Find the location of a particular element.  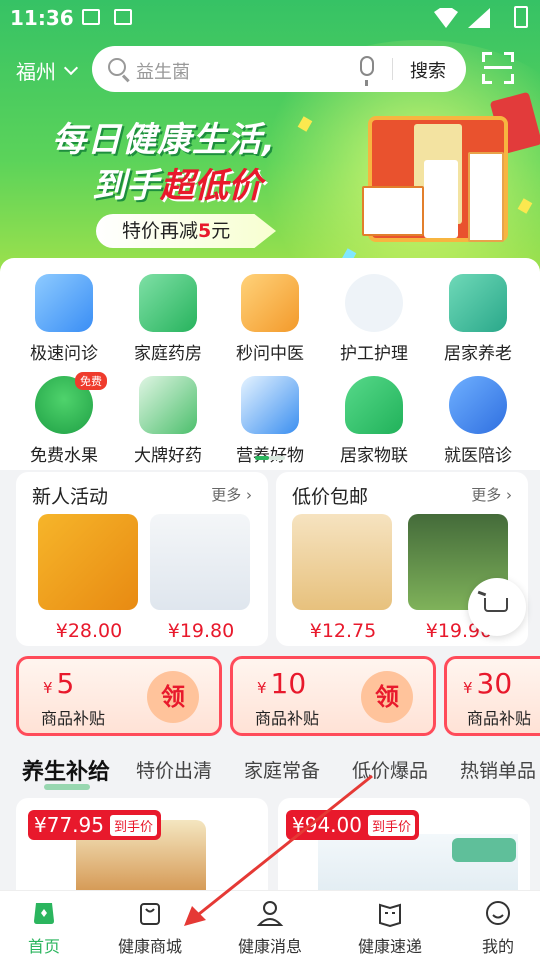

service-family-pharmacy: 家庭药房 is located at coordinates (168, 319).